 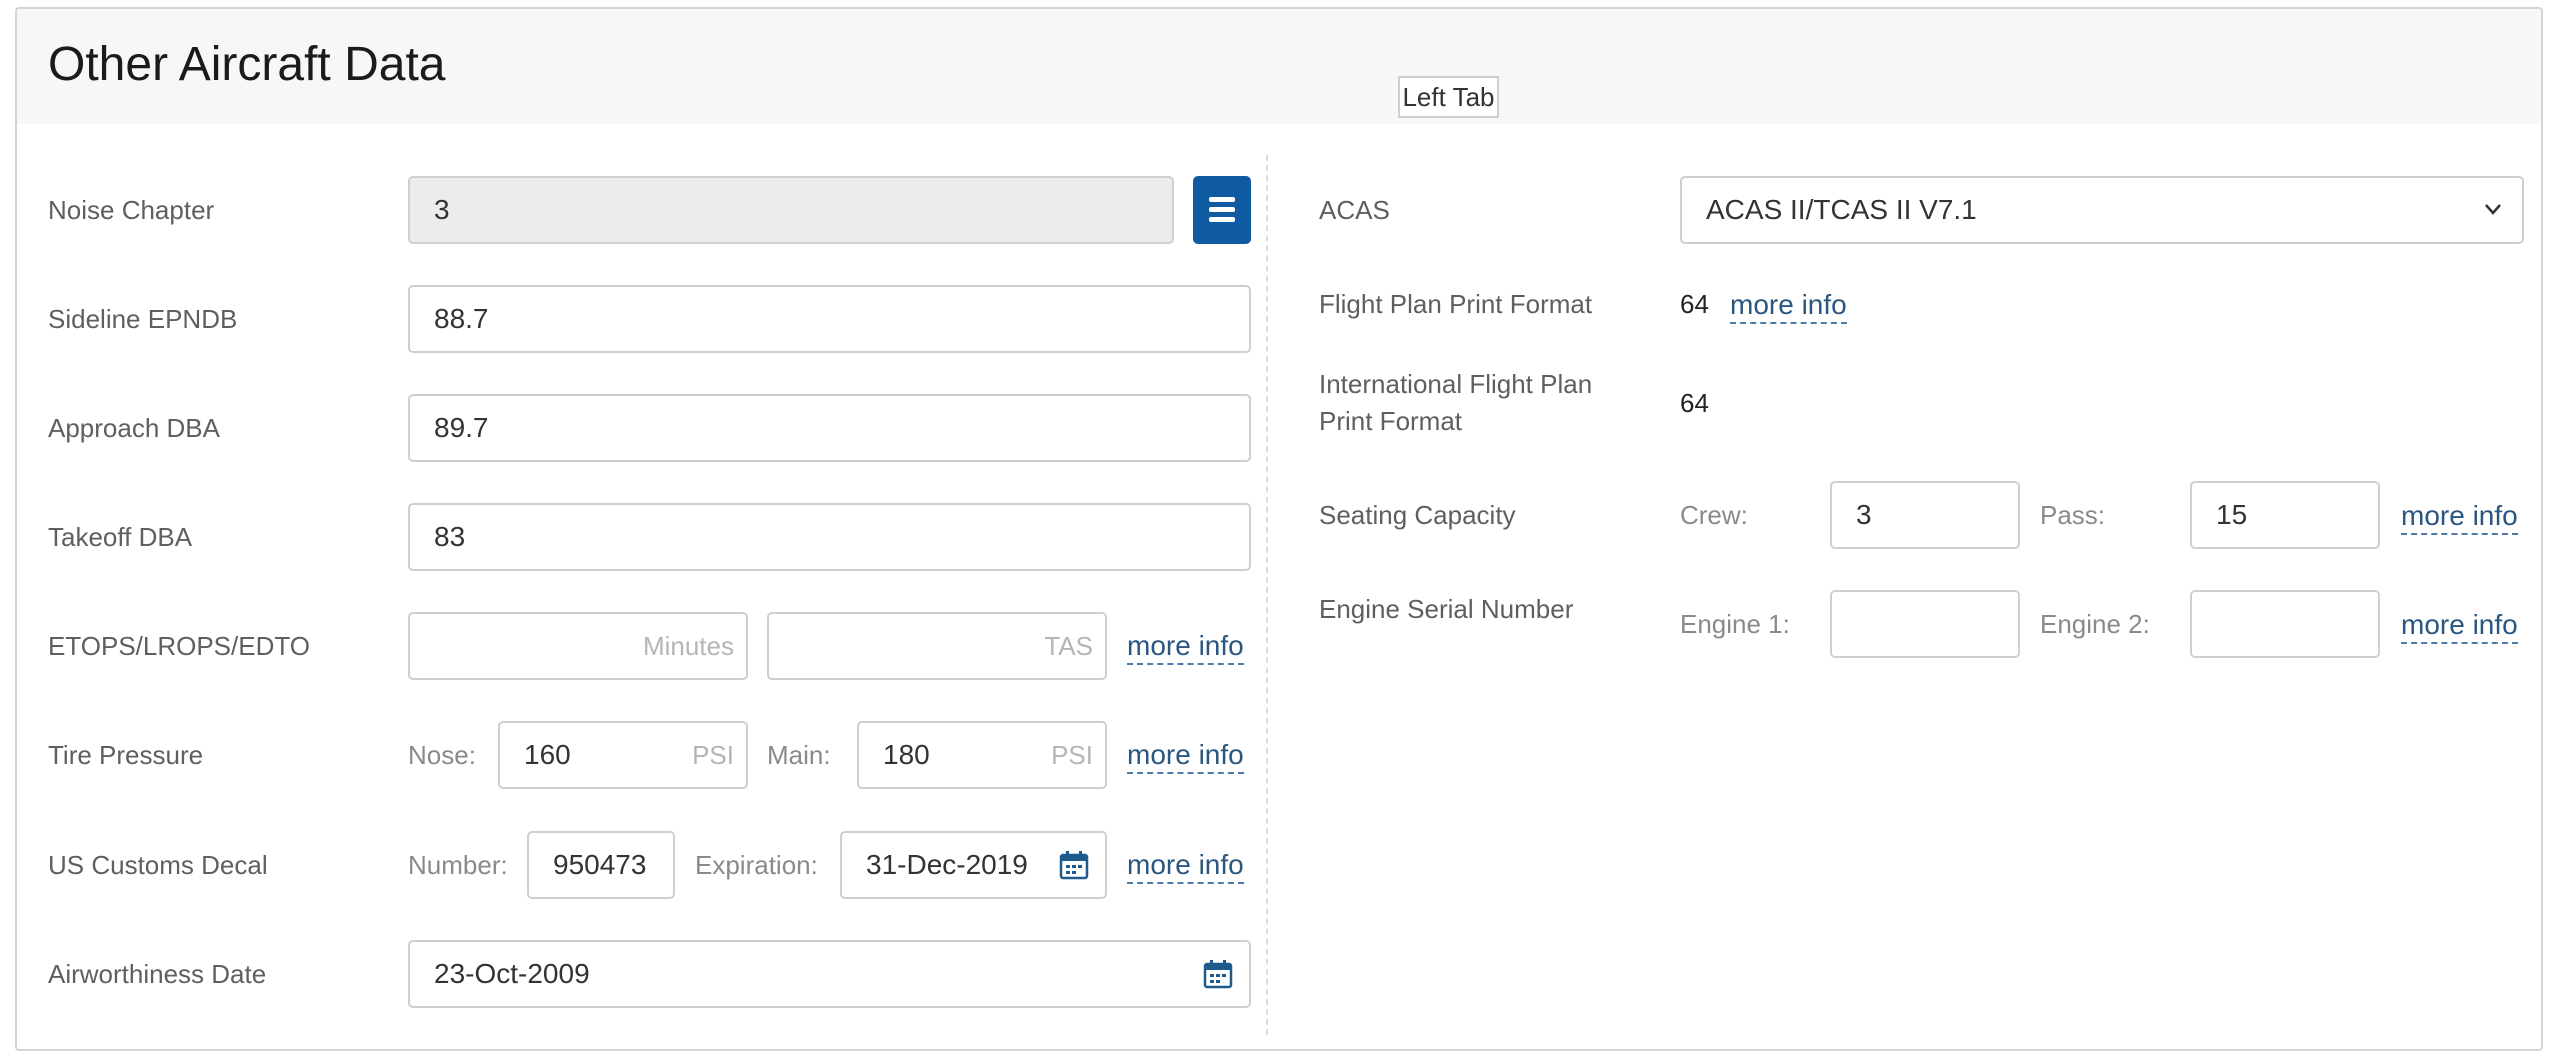 I want to click on crew-label: Crew:, so click(x=1714, y=515).